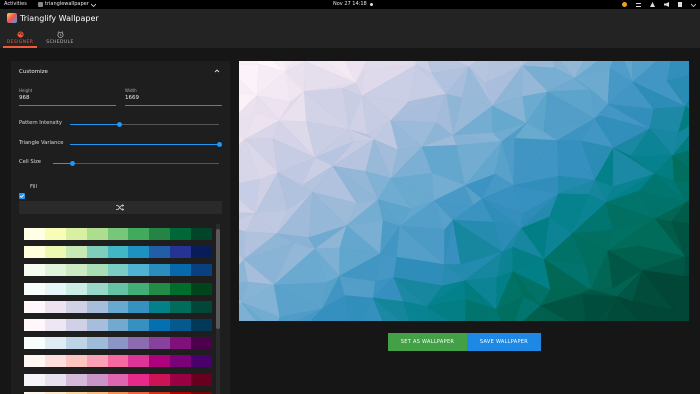 The height and width of the screenshot is (394, 700). What do you see at coordinates (652, 4) in the screenshot?
I see `network-icon` at bounding box center [652, 4].